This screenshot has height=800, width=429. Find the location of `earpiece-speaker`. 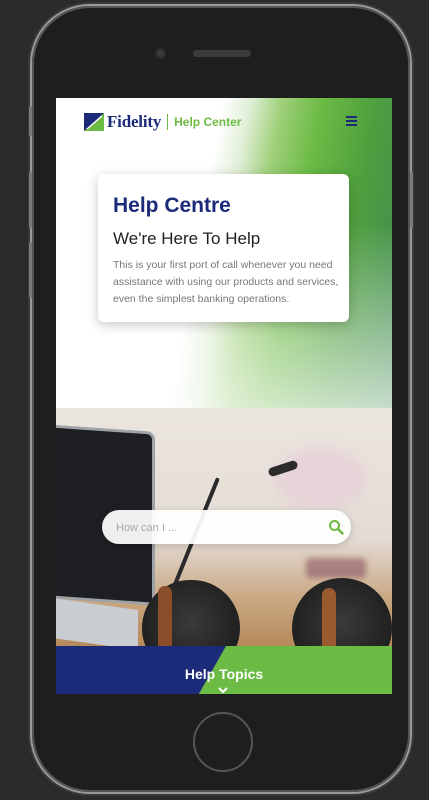

earpiece-speaker is located at coordinates (222, 53).